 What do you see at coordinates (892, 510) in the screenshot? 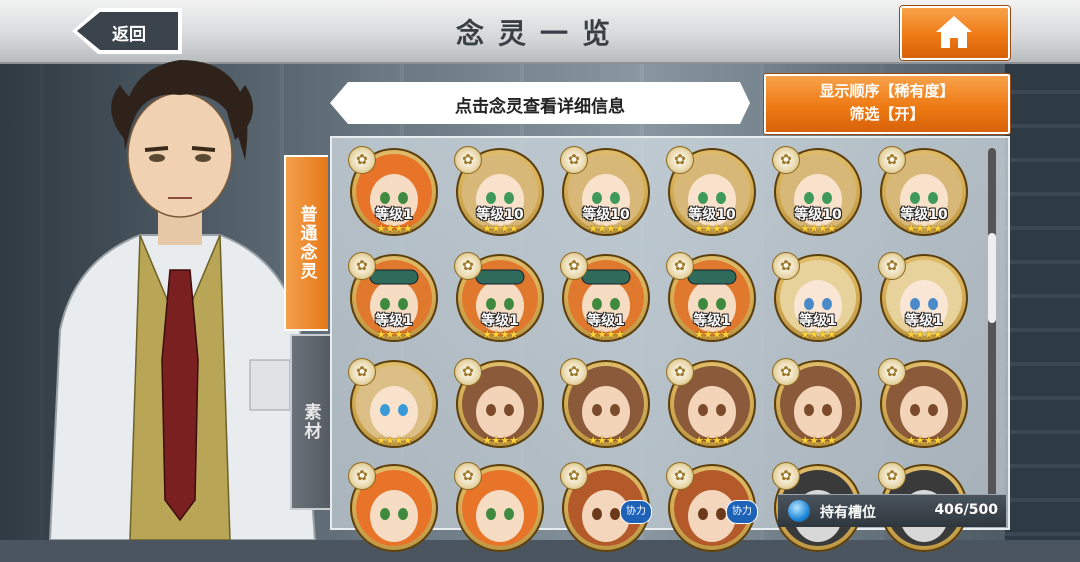
I see `slot-capacity-bar: 持有槽位 406/500` at bounding box center [892, 510].